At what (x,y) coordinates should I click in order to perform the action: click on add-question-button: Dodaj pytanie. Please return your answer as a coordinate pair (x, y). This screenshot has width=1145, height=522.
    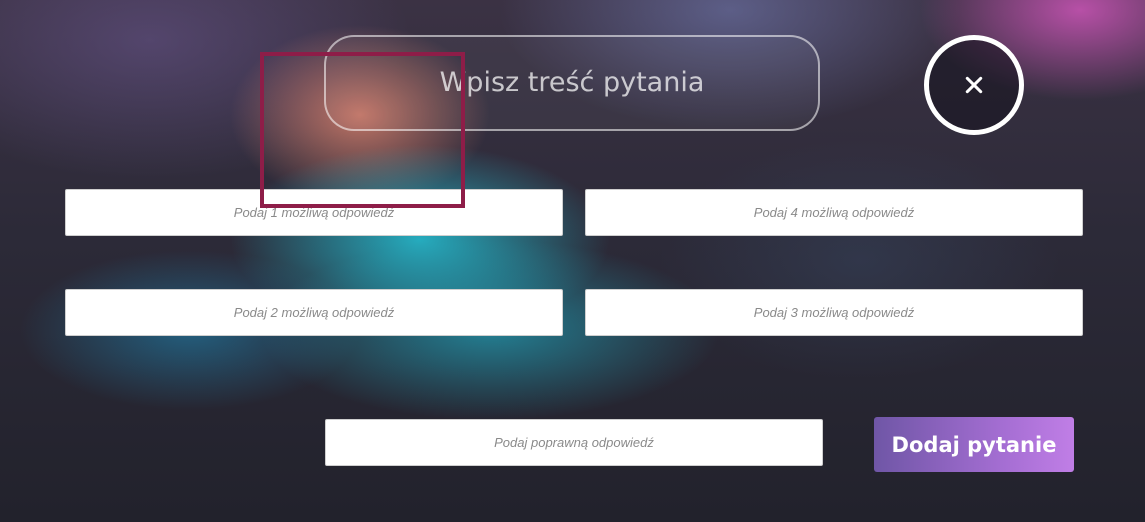
    Looking at the image, I should click on (974, 444).